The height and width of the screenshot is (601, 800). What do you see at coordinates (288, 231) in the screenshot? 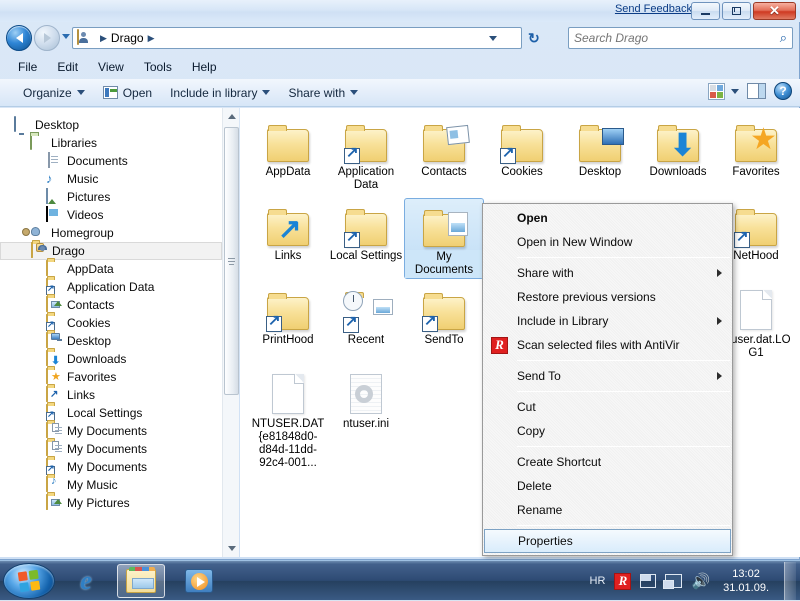
I see `file-item-links: ↗Links` at bounding box center [288, 231].